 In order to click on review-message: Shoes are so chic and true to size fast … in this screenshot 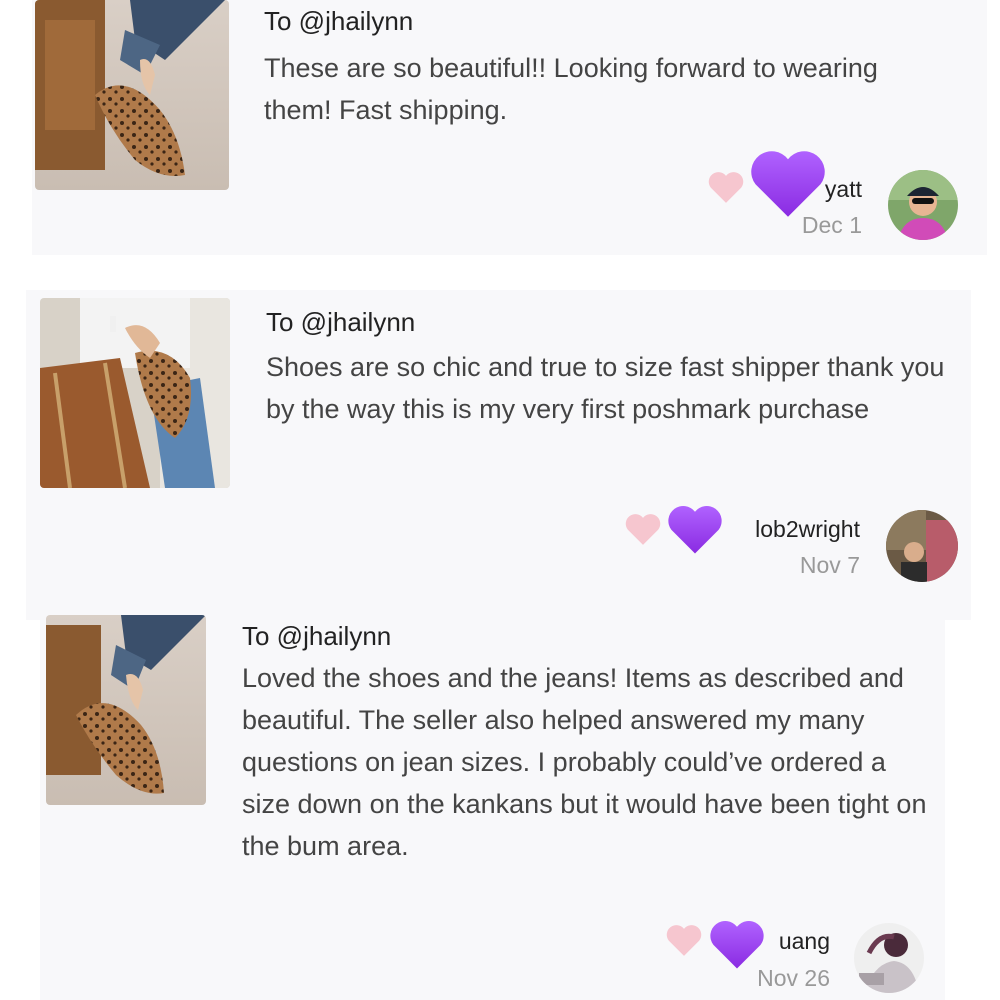, I will do `click(605, 388)`.